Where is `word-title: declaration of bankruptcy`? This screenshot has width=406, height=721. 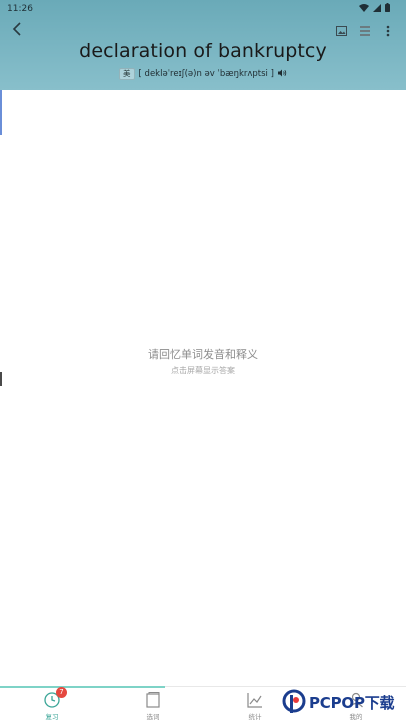
word-title: declaration of bankruptcy is located at coordinates (203, 51).